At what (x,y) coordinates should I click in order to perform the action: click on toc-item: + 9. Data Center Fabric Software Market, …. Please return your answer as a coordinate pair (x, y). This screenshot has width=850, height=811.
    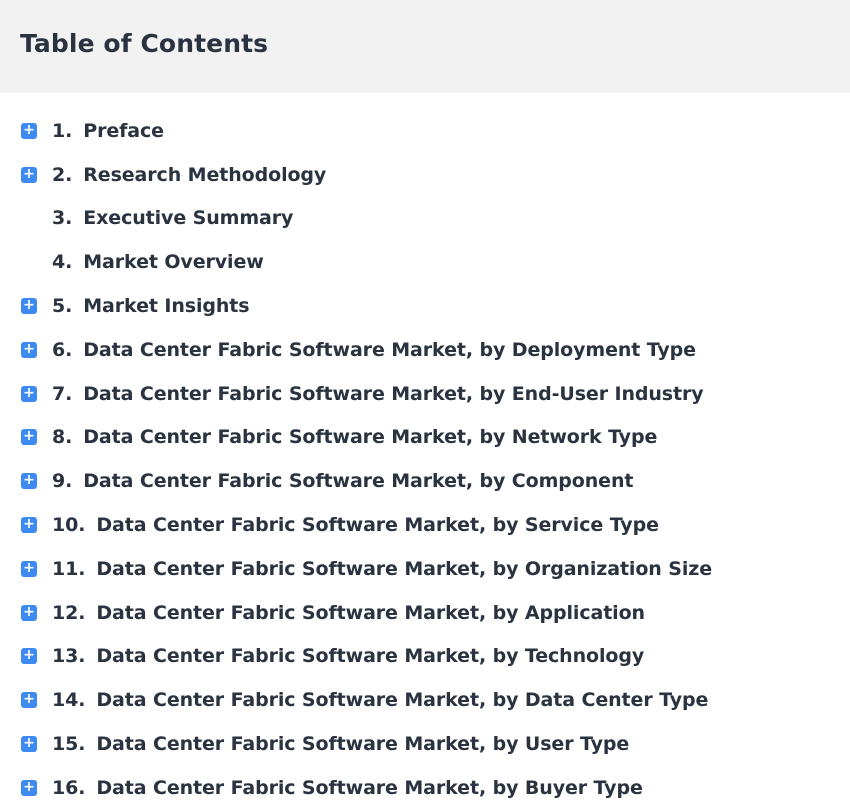
    Looking at the image, I should click on (425, 481).